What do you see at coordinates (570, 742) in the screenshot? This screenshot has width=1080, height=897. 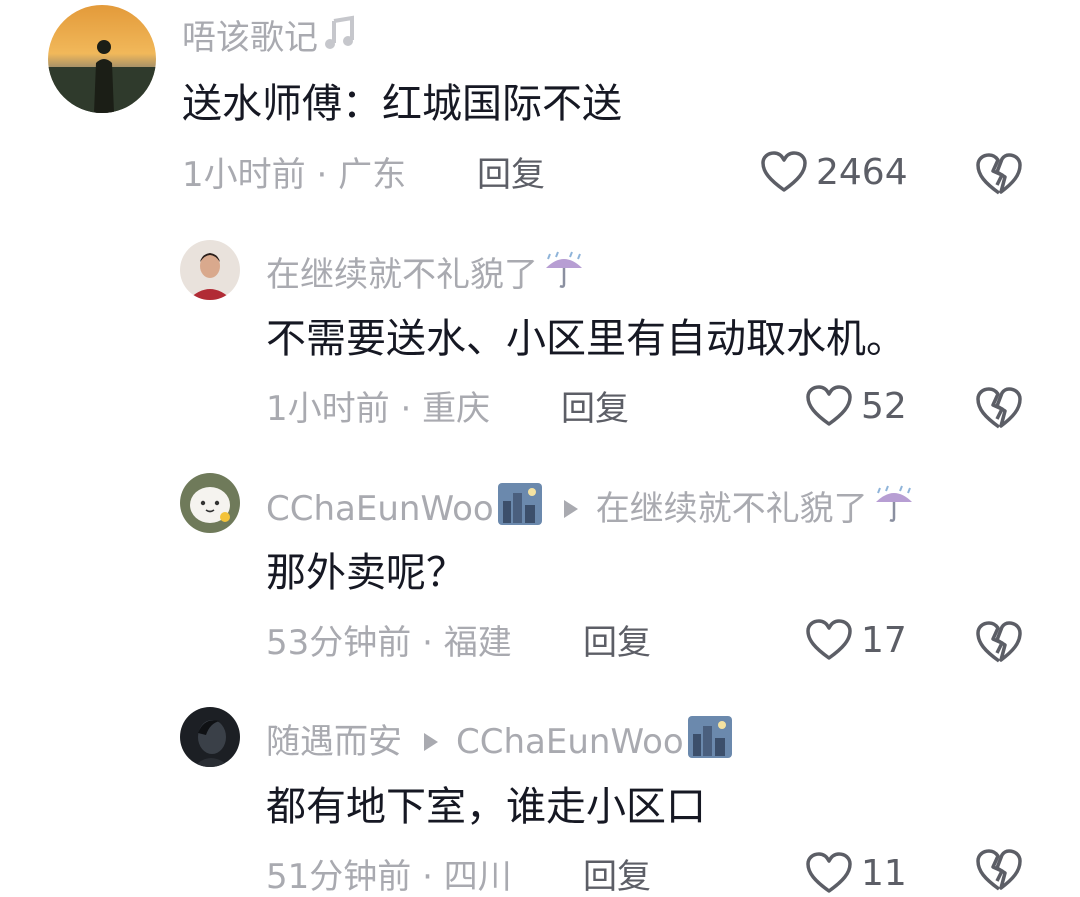 I see `reply-target: CChaEunWoo` at bounding box center [570, 742].